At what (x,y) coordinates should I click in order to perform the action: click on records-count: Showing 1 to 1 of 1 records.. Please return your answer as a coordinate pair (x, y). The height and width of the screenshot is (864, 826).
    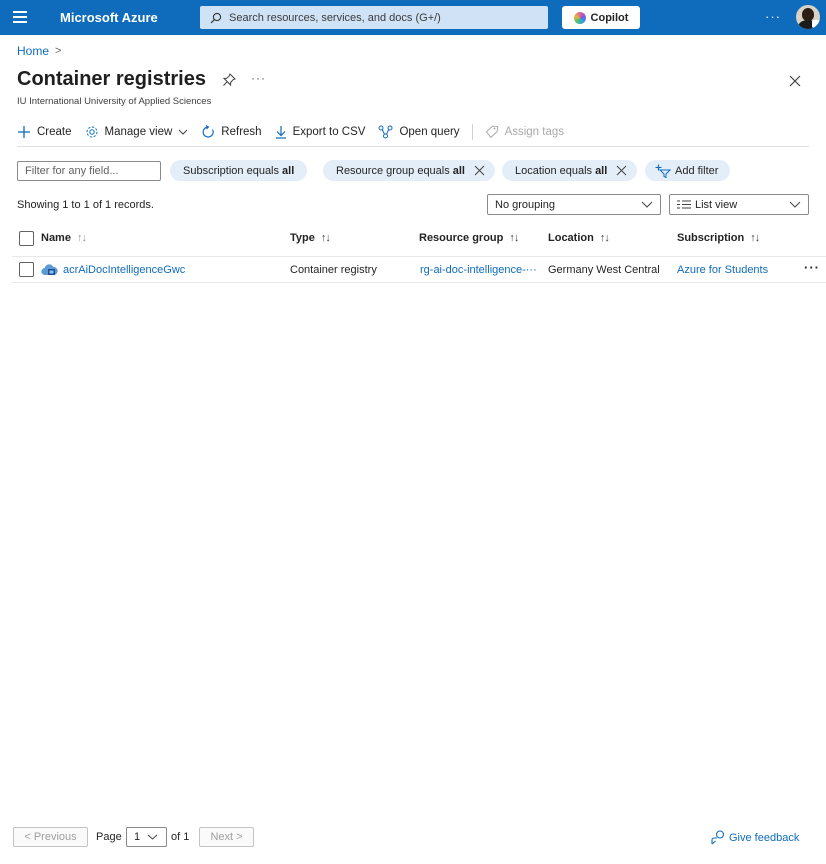
    Looking at the image, I should click on (85, 205).